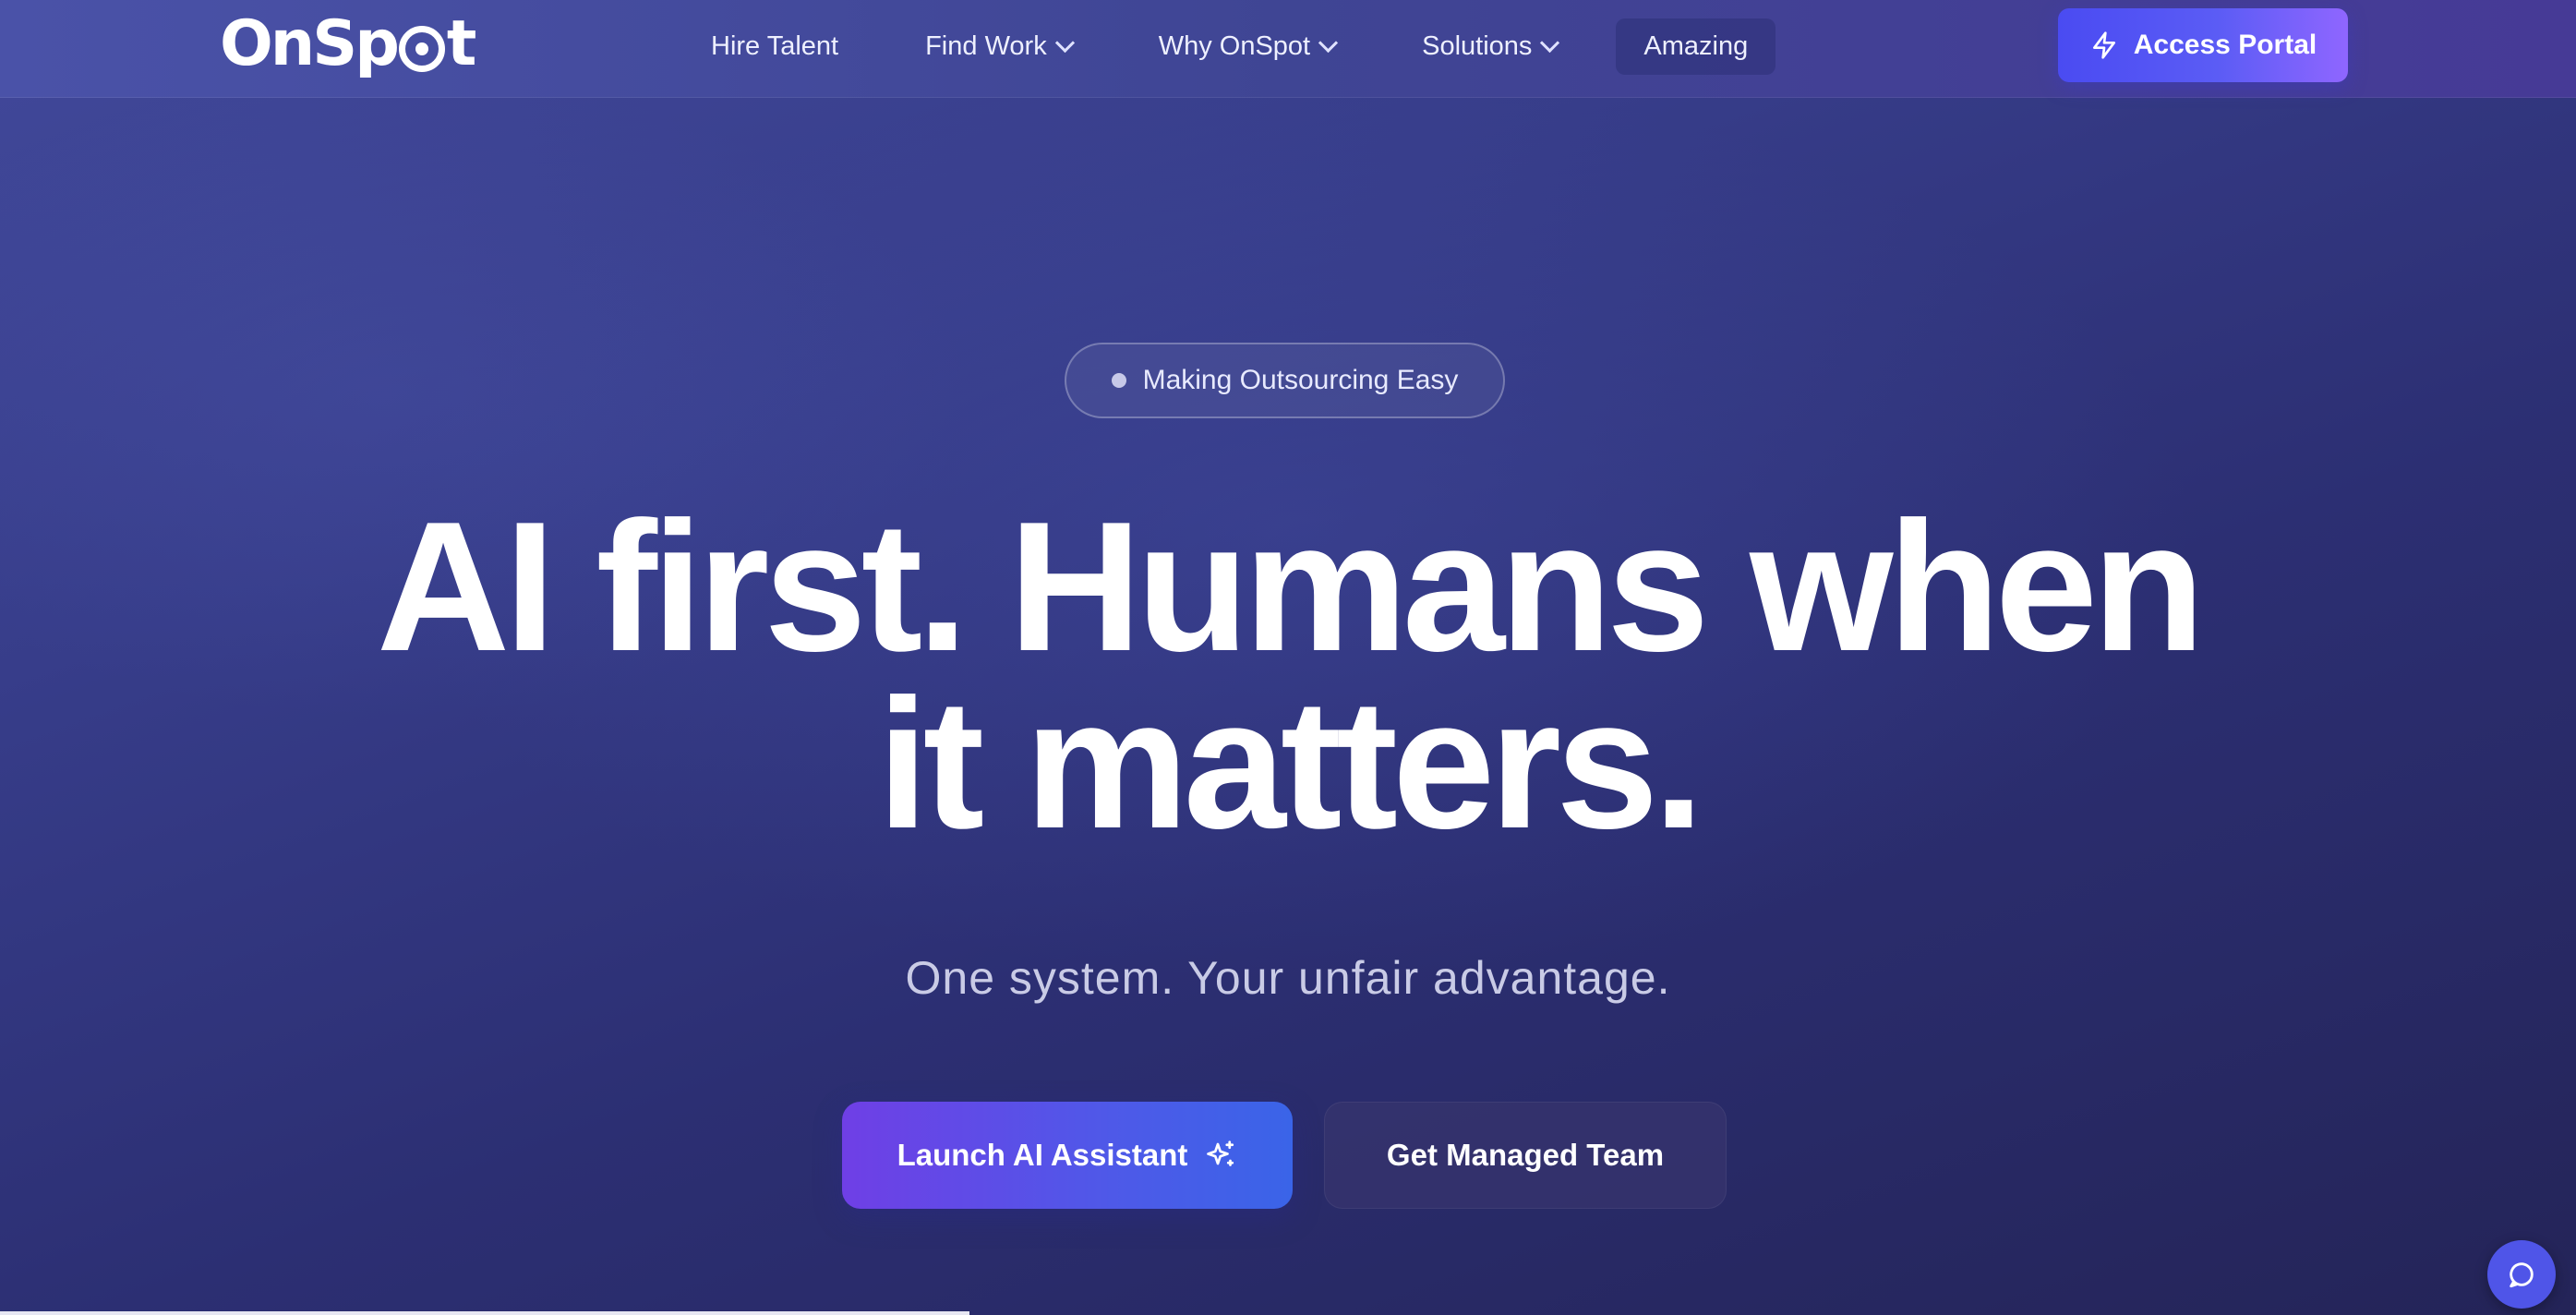 The image size is (2576, 1315). I want to click on get-managed-team-label: Get Managed Team, so click(1525, 1155).